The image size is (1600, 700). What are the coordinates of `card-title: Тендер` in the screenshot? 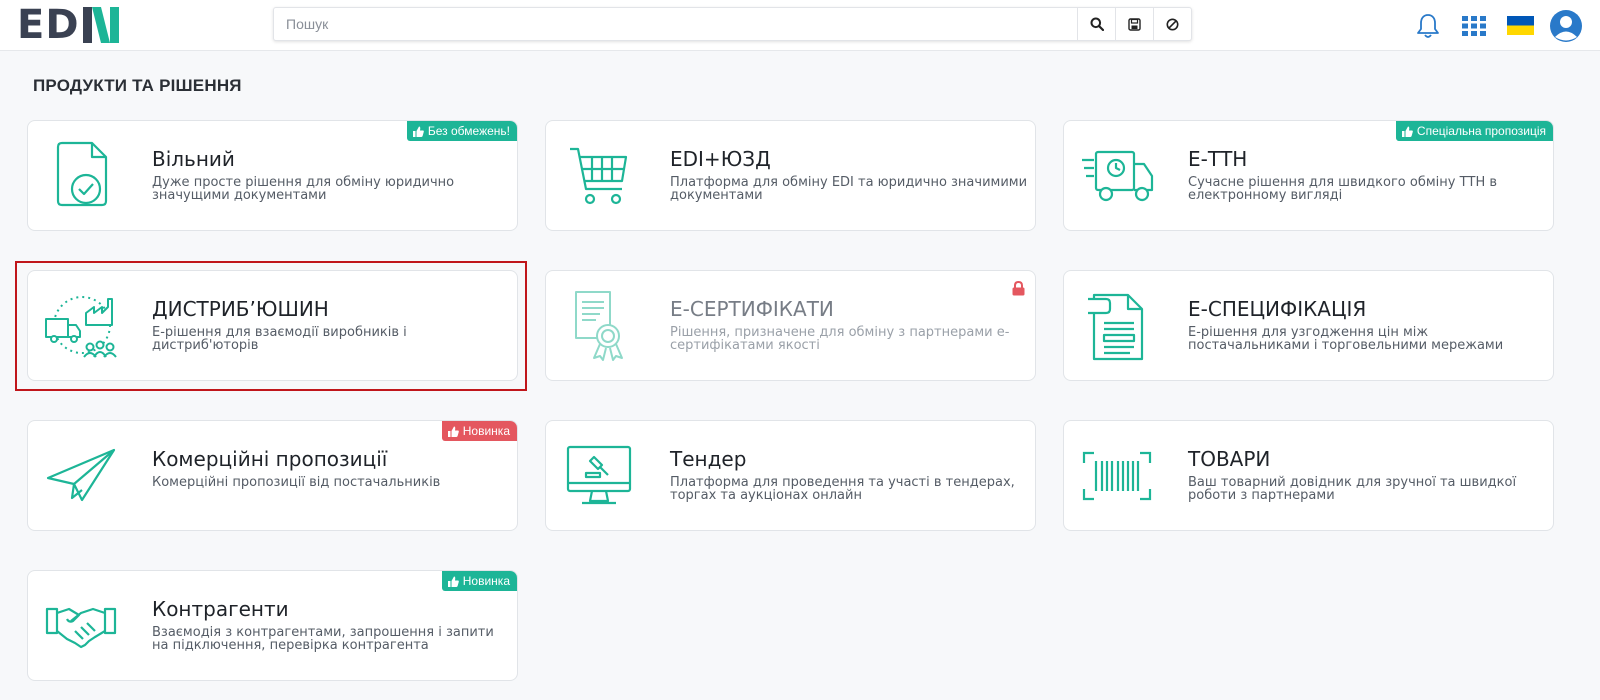 It's located at (708, 459).